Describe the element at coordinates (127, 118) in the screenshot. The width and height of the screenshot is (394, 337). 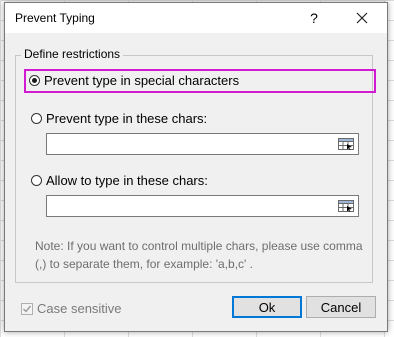
I see `option-prevent-these-chars-label: Prevent type in these chars:` at that location.